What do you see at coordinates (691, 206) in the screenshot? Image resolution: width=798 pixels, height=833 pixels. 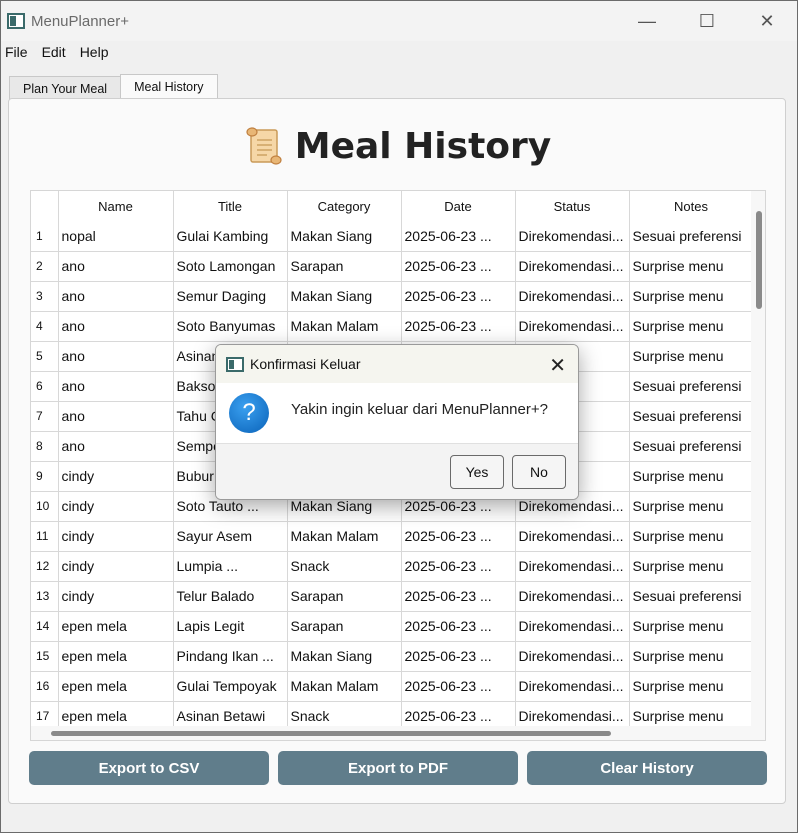 I see `column-header-notes: Notes` at bounding box center [691, 206].